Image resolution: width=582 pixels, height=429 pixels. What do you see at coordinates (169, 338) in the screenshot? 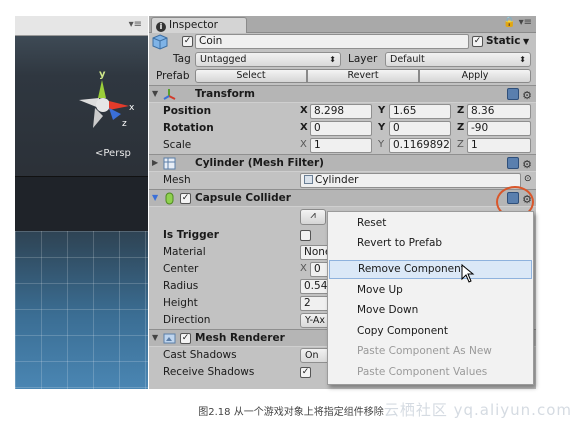
I see `mesh-renderer-icon` at bounding box center [169, 338].